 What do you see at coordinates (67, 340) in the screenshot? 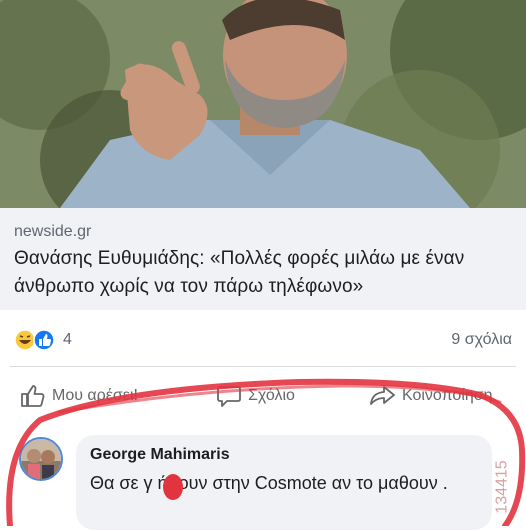
I see `reaction-count: 4` at bounding box center [67, 340].